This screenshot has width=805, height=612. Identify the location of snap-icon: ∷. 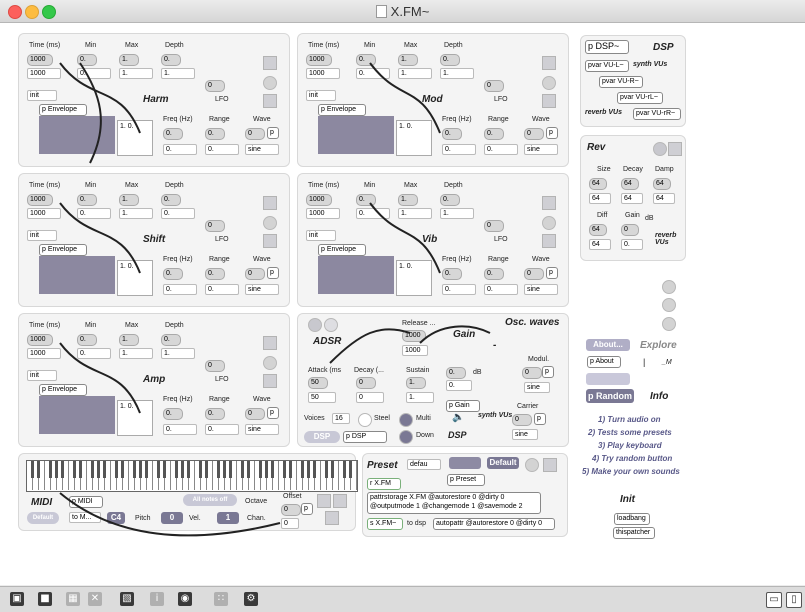
(221, 599).